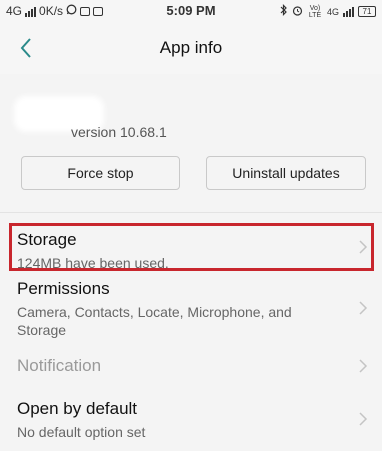  Describe the element at coordinates (47, 239) in the screenshot. I see `storage-title: Storage` at that location.